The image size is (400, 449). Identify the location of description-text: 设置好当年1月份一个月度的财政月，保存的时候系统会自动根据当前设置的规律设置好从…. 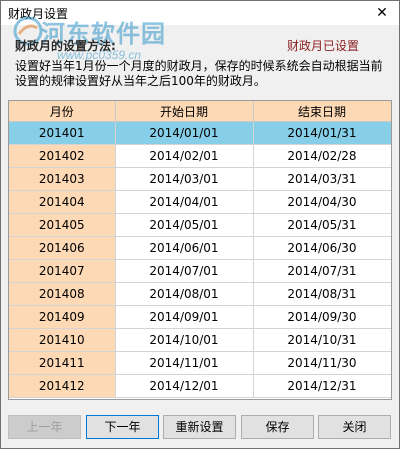
(199, 73).